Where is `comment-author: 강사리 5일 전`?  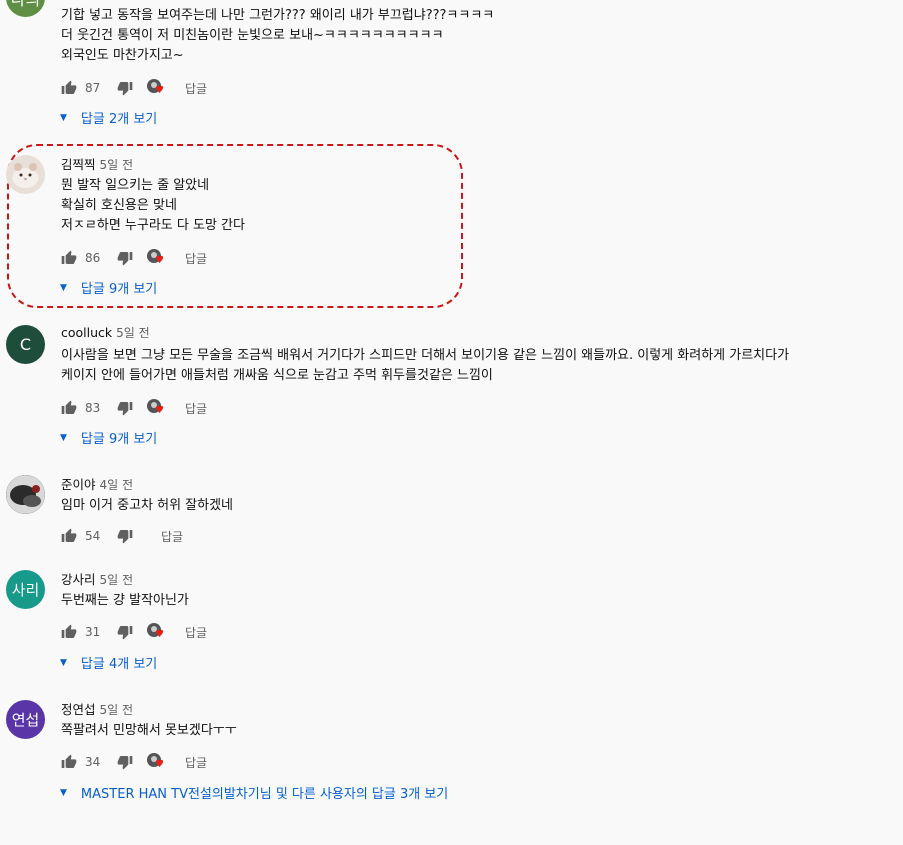 comment-author: 강사리 5일 전 is located at coordinates (97, 578).